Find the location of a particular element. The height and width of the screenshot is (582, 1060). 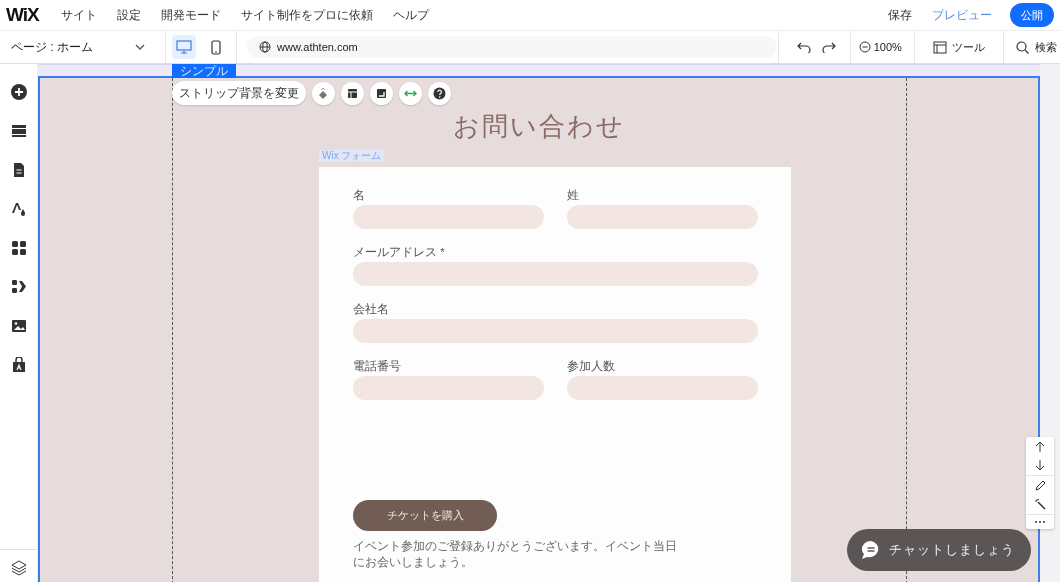

undo-icon is located at coordinates (804, 47).